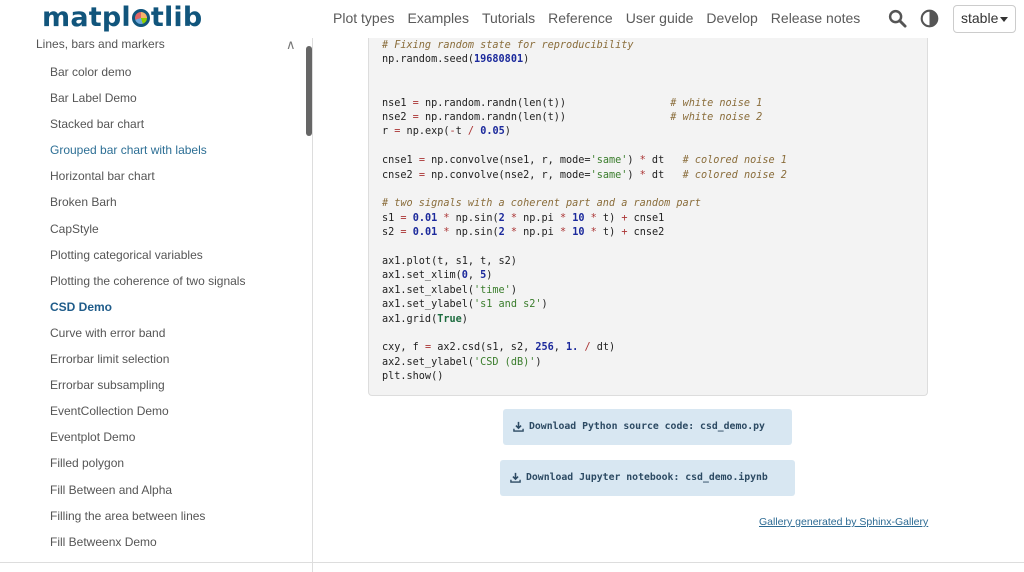  What do you see at coordinates (147, 496) in the screenshot?
I see `sidebar-item: Fill Between and Alpha` at bounding box center [147, 496].